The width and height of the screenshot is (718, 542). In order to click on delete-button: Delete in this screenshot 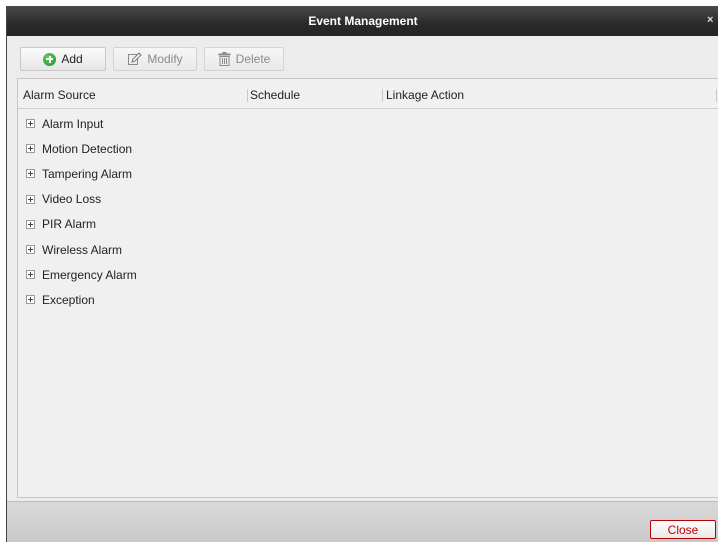, I will do `click(244, 59)`.